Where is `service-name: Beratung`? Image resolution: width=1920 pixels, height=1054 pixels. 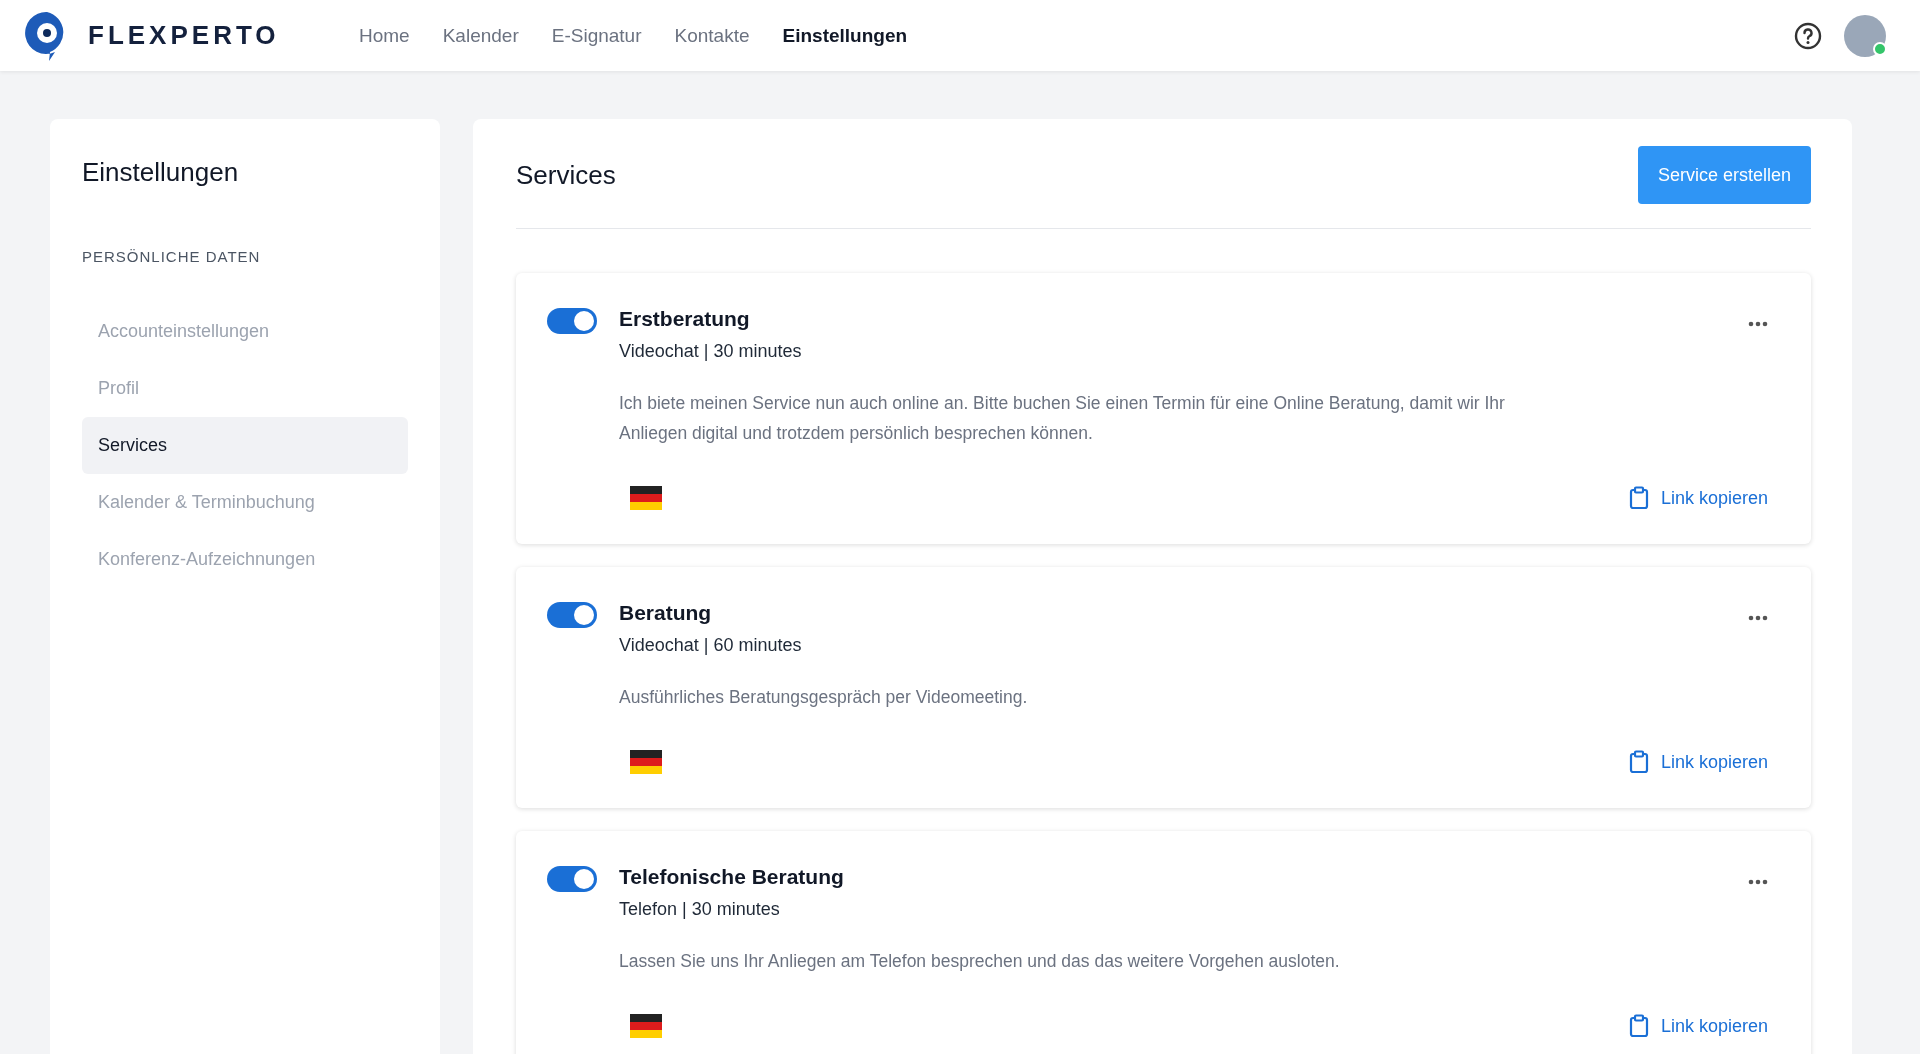
service-name: Beratung is located at coordinates (666, 613).